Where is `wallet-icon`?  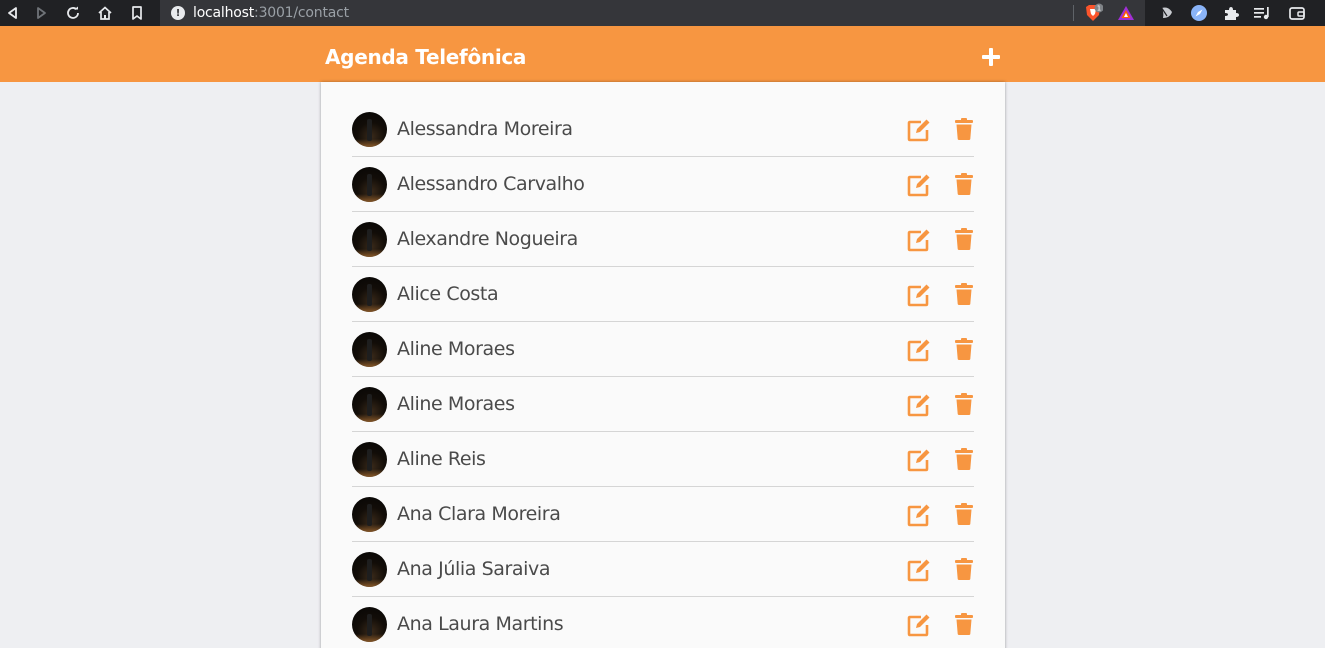
wallet-icon is located at coordinates (1297, 13).